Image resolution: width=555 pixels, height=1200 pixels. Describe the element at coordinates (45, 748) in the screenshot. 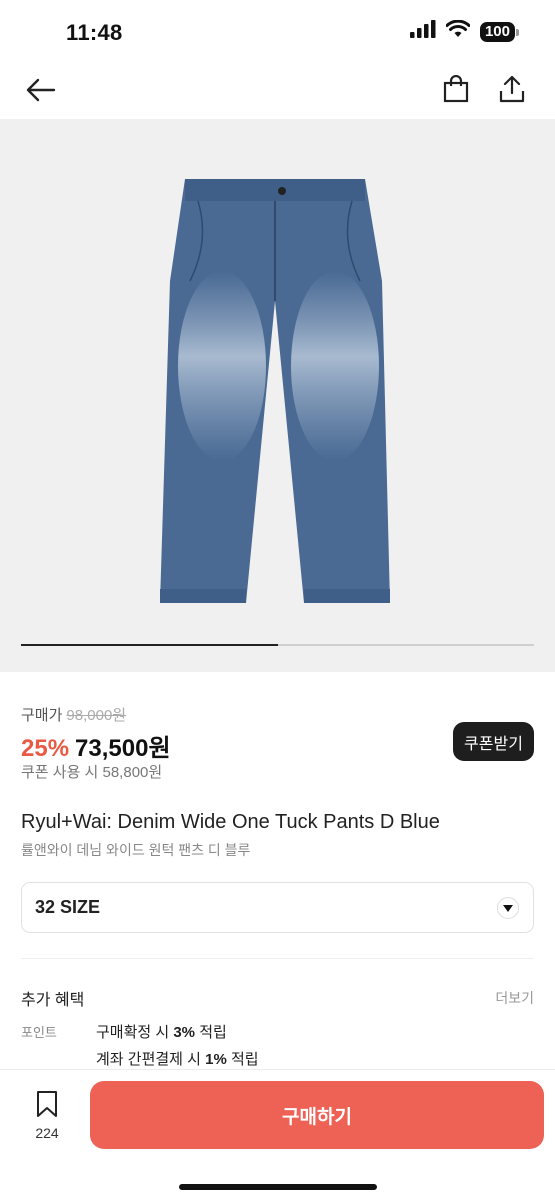

I see `discount-rate: 25%` at that location.